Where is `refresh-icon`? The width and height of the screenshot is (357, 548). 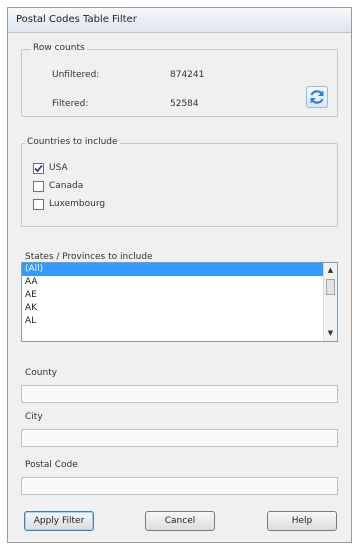 refresh-icon is located at coordinates (317, 97).